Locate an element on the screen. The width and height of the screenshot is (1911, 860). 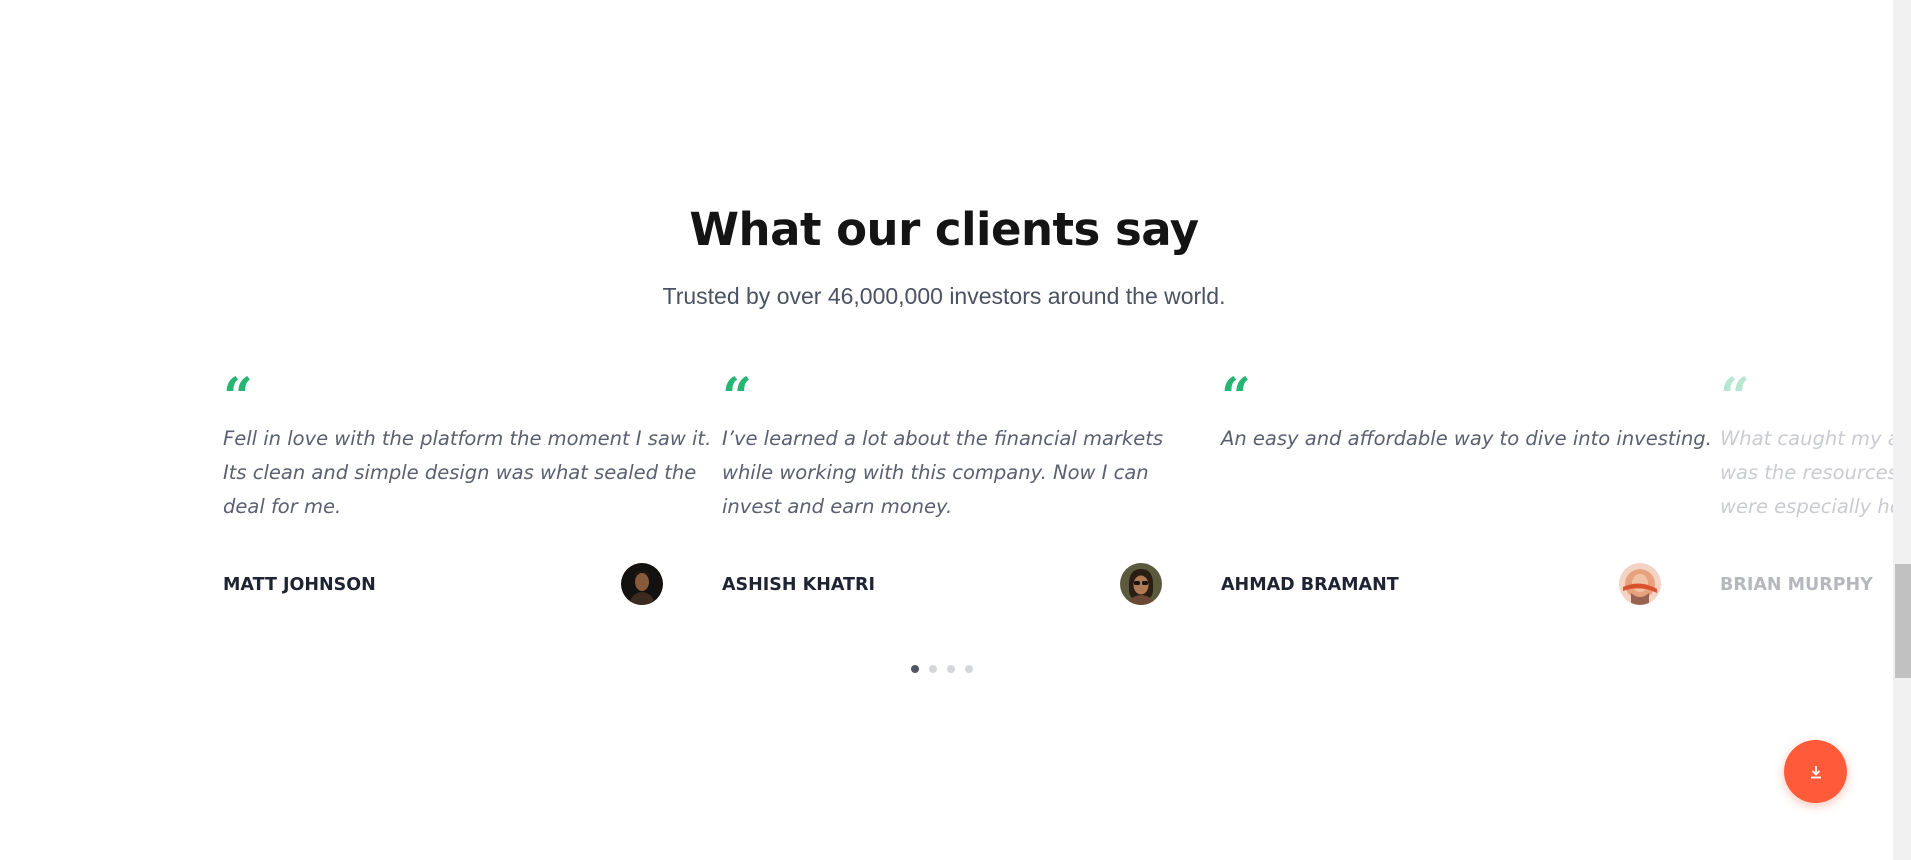
testimonial-author: ASHISH KHATRI is located at coordinates (798, 585).